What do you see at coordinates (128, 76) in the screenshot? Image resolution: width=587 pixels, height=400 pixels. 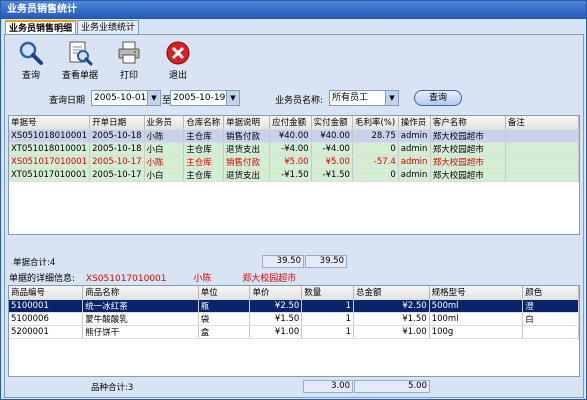 I see `print-label: 打印` at bounding box center [128, 76].